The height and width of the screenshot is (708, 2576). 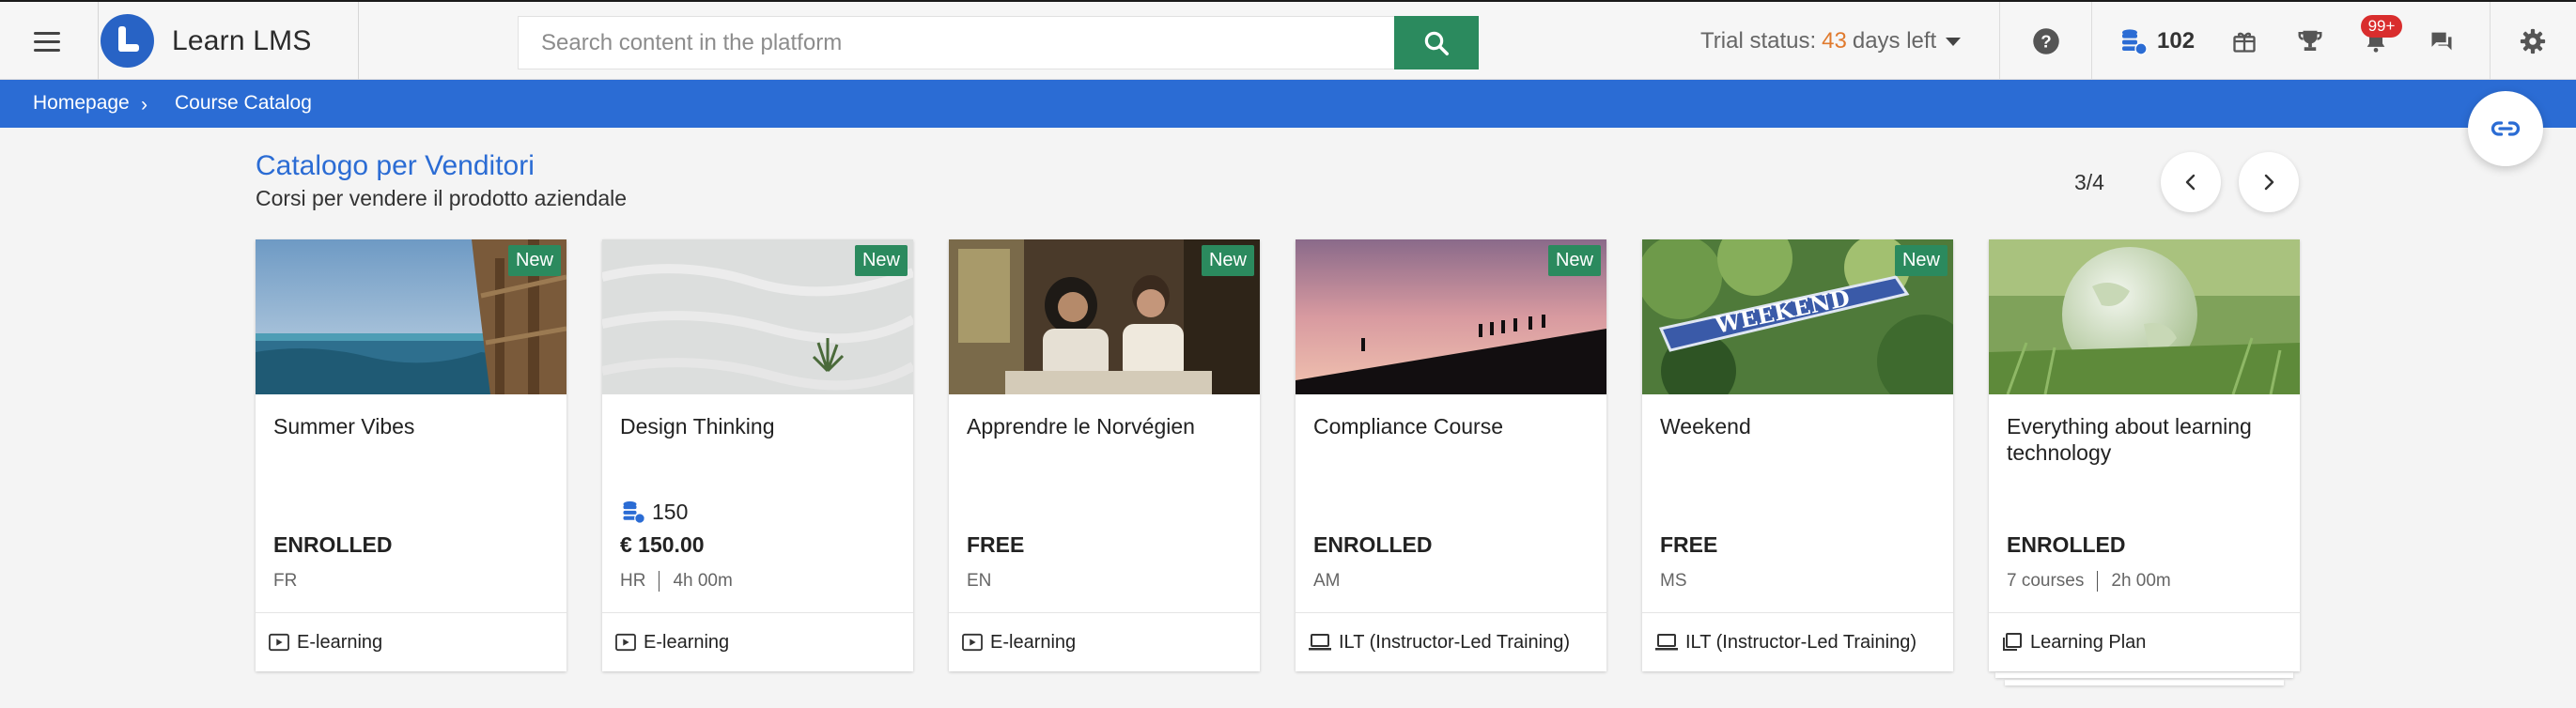 I want to click on hamburger-menu-button, so click(x=47, y=41).